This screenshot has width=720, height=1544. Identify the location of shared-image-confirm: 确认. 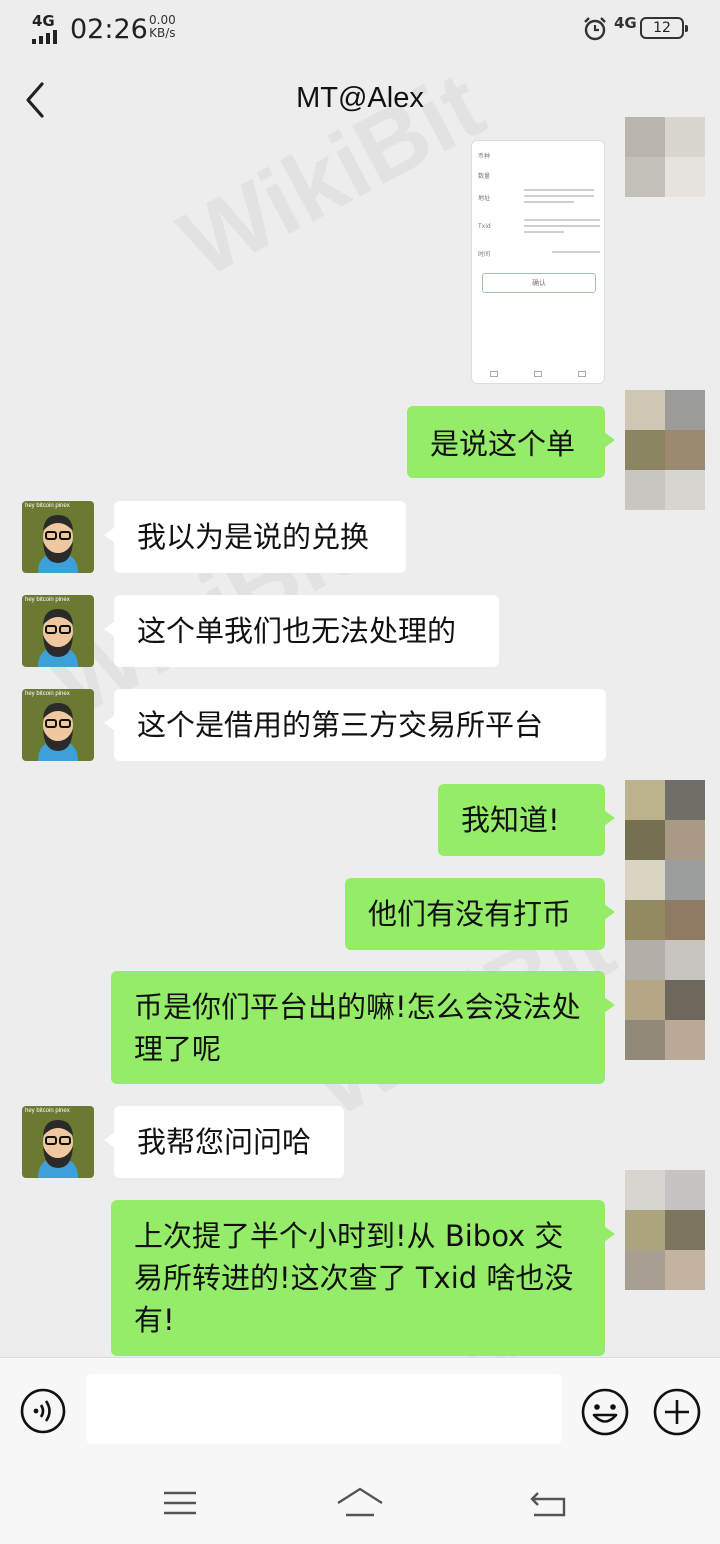
(539, 283).